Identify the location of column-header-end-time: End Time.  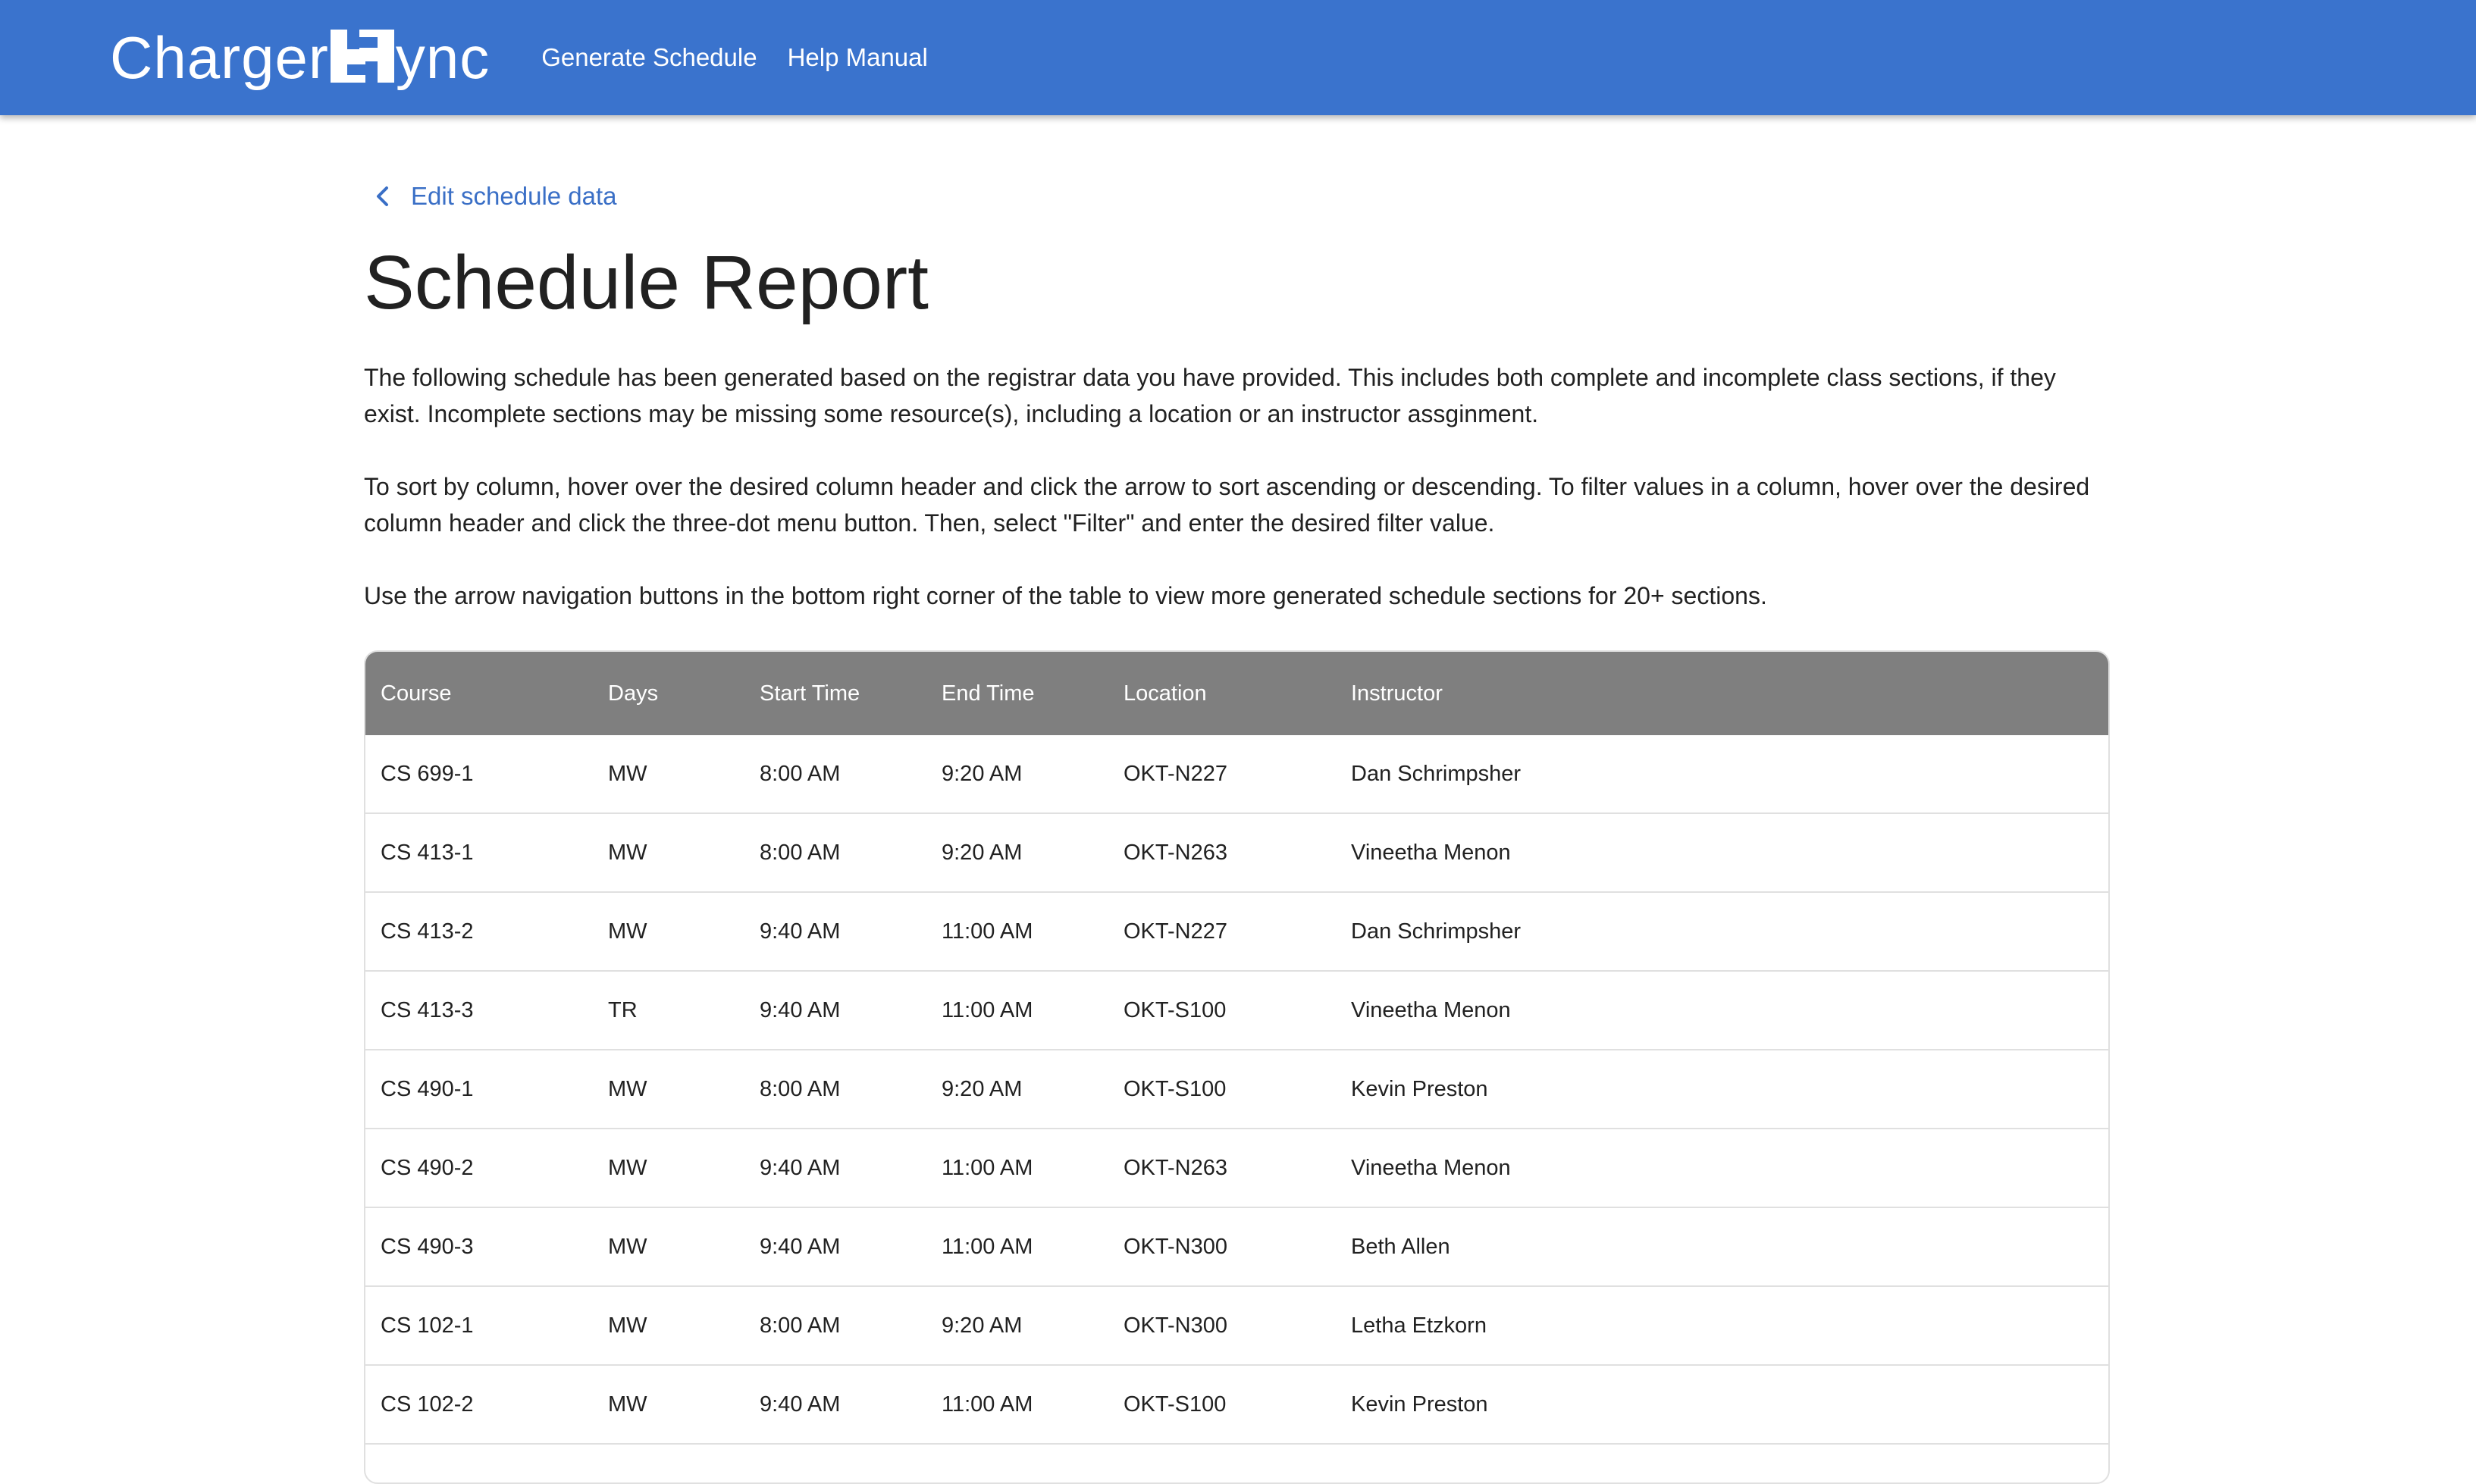
(988, 694).